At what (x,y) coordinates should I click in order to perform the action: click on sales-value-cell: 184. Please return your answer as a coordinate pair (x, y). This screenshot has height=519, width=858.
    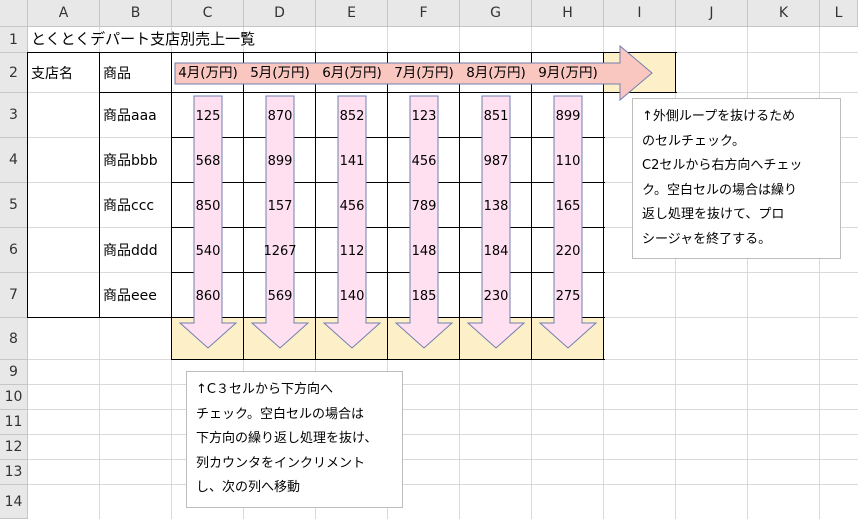
    Looking at the image, I should click on (496, 251).